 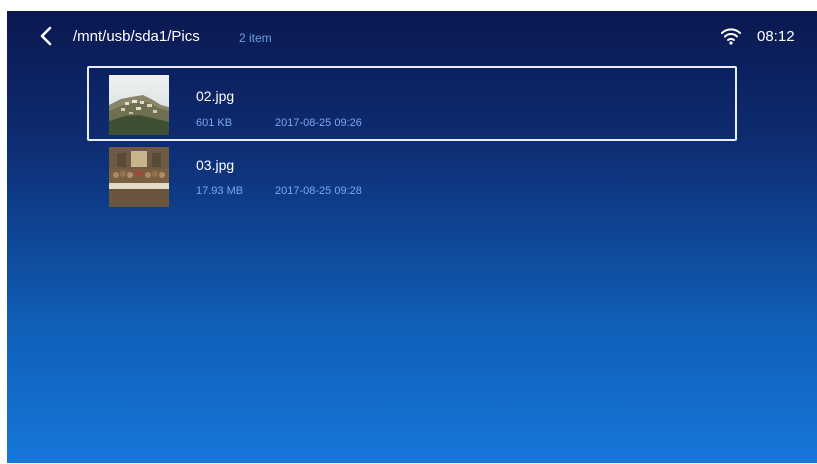 I want to click on file-name: 02.jpg, so click(x=215, y=96).